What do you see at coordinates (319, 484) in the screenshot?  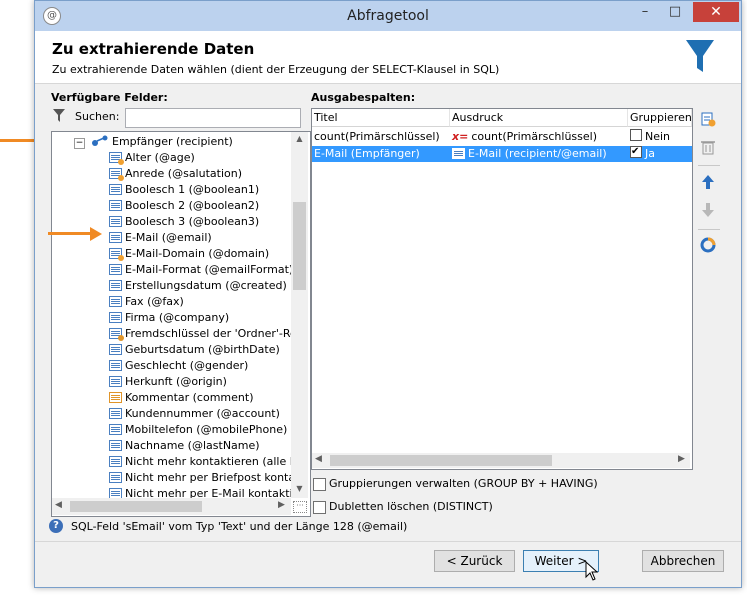 I see `group-by-checkbox` at bounding box center [319, 484].